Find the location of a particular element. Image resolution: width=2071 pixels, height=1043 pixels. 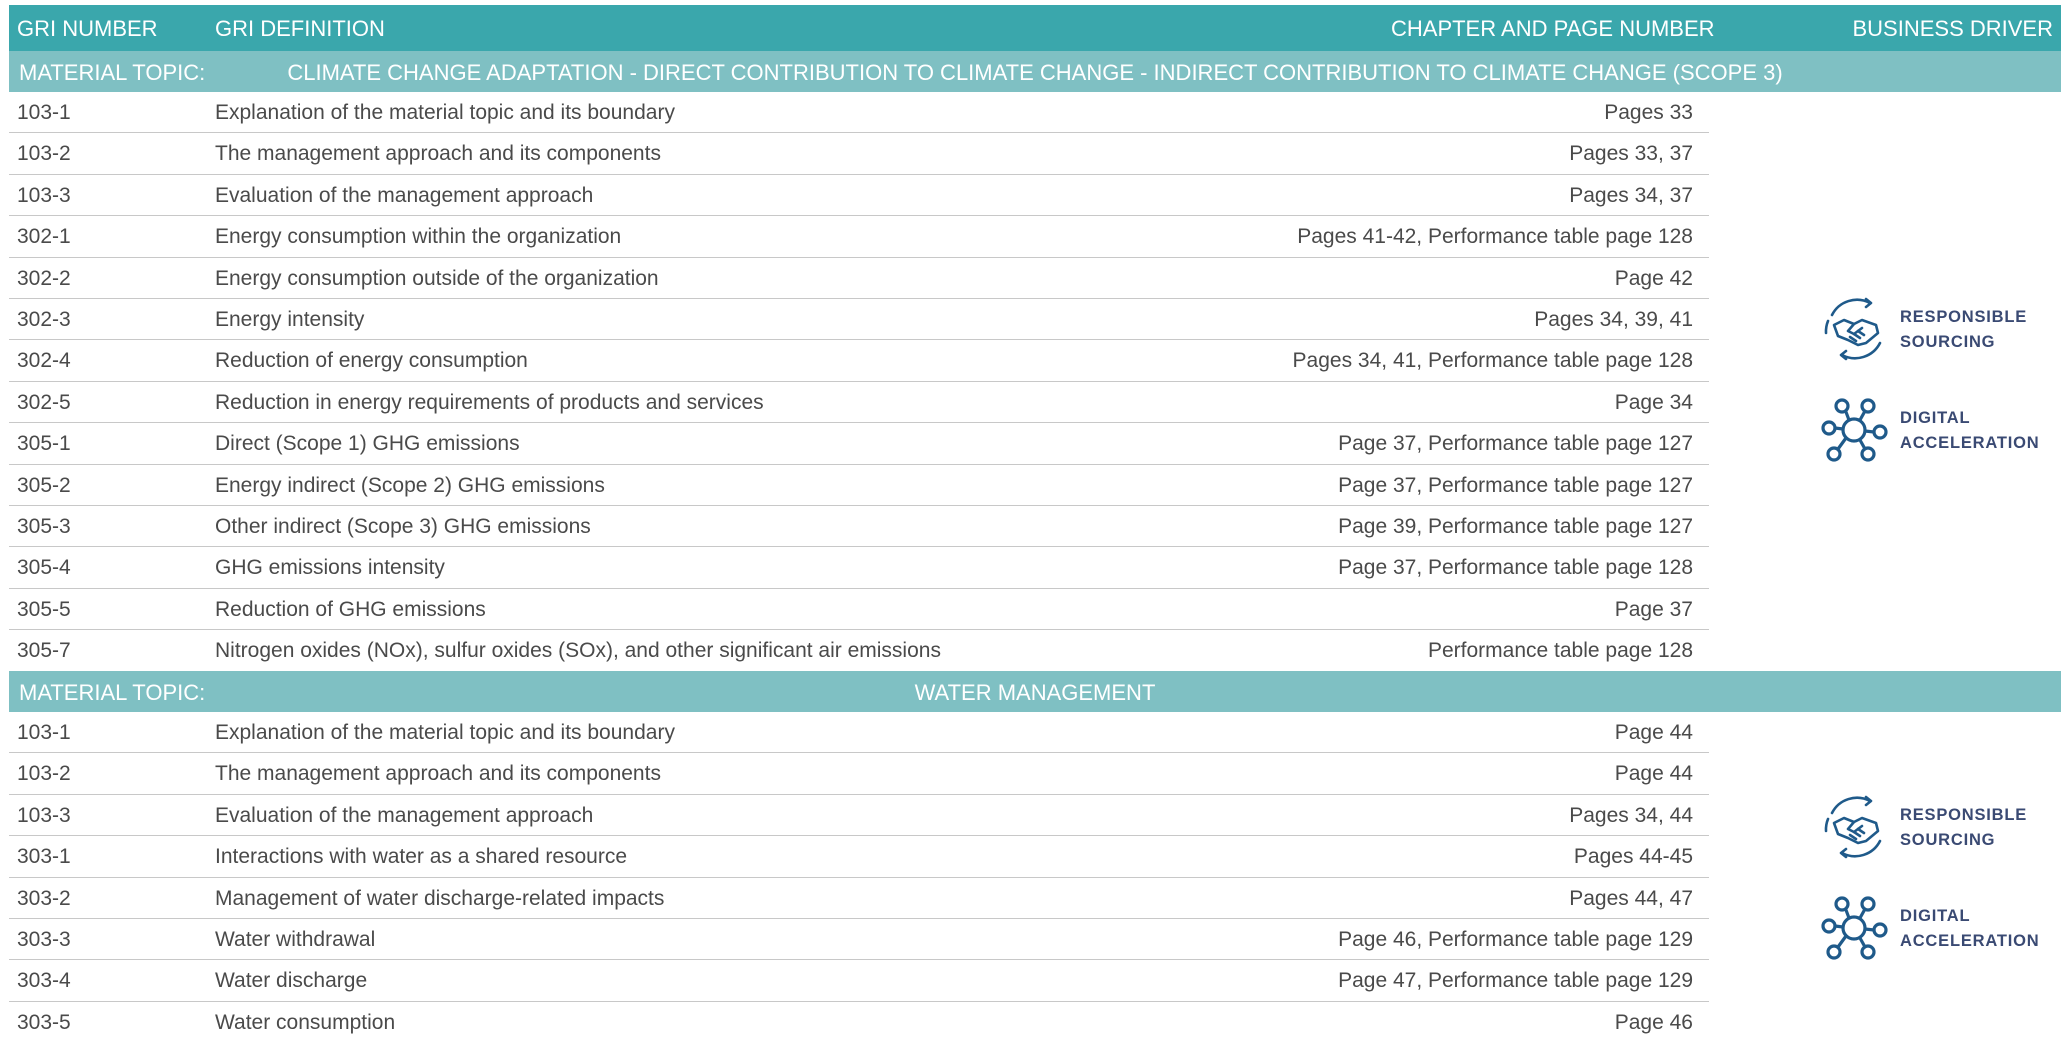

page-reference: Pages 33, 37 is located at coordinates (1631, 154).